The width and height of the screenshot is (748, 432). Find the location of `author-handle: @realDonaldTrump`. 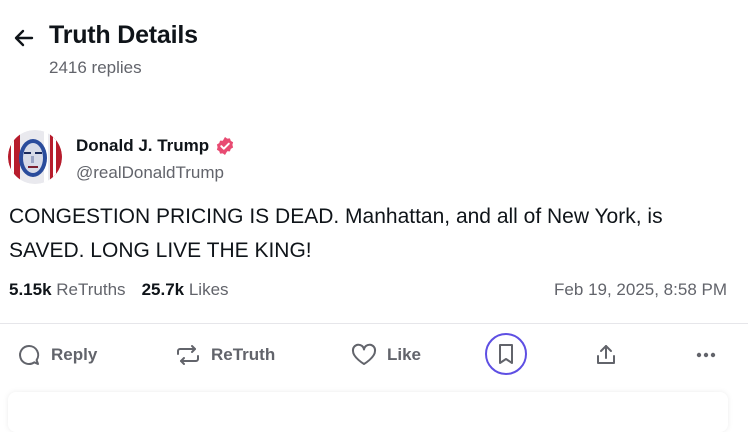

author-handle: @realDonaldTrump is located at coordinates (150, 173).